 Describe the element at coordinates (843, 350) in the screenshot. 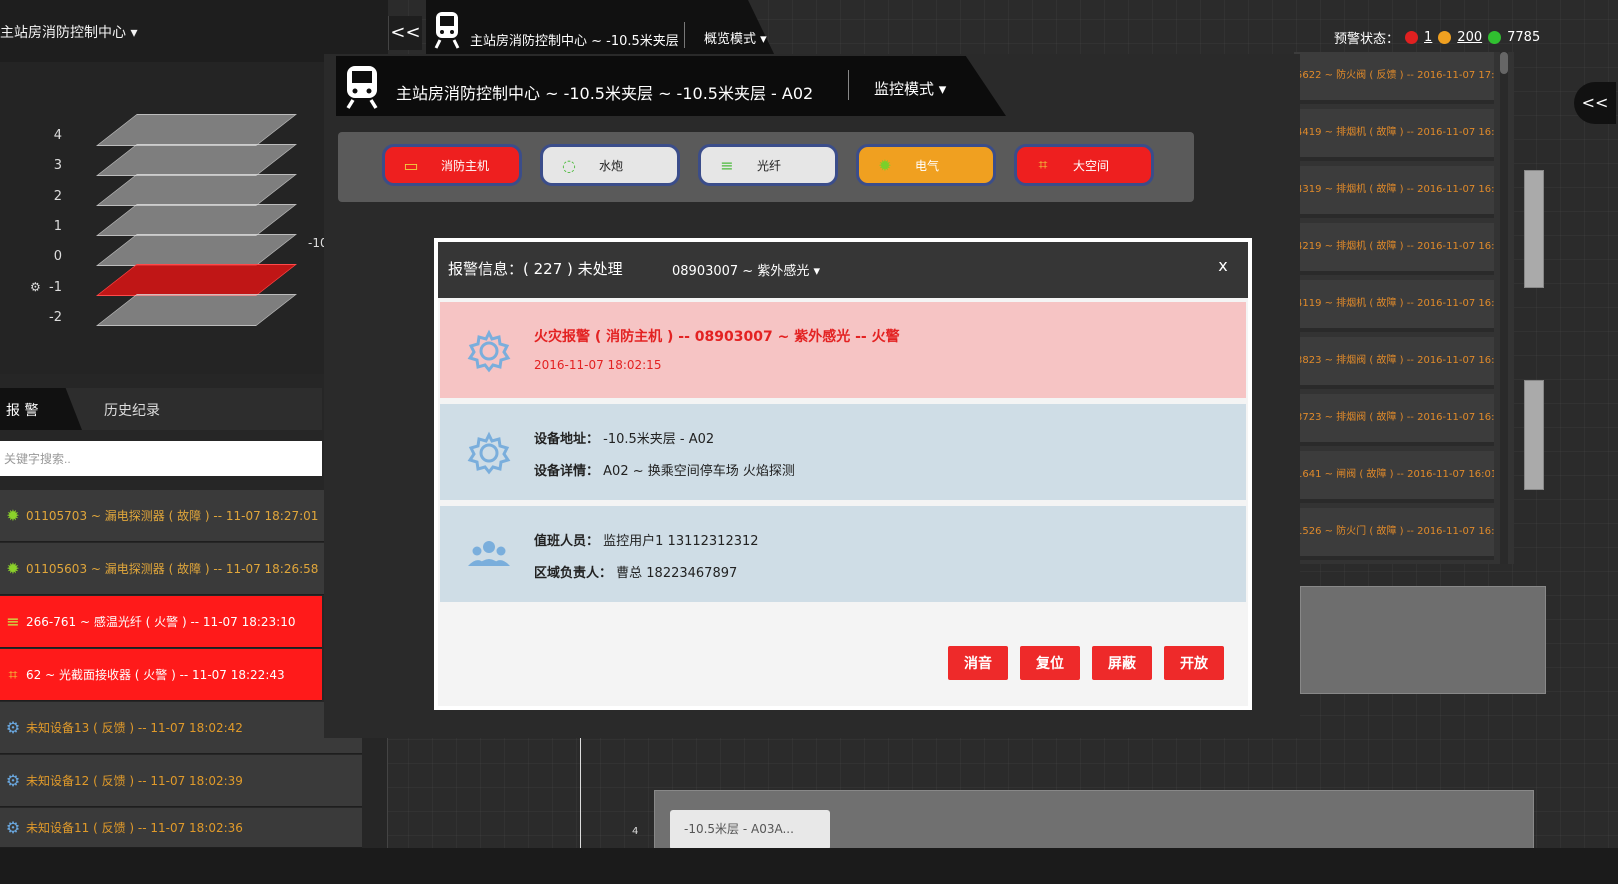

I see `fire-alarm-card` at that location.